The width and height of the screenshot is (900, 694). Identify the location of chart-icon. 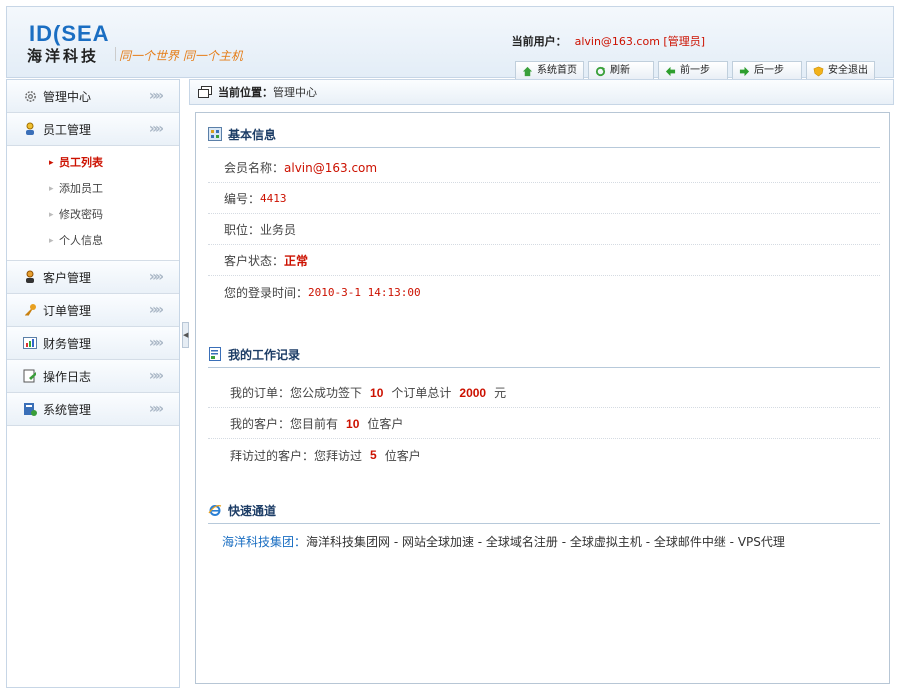
(30, 343).